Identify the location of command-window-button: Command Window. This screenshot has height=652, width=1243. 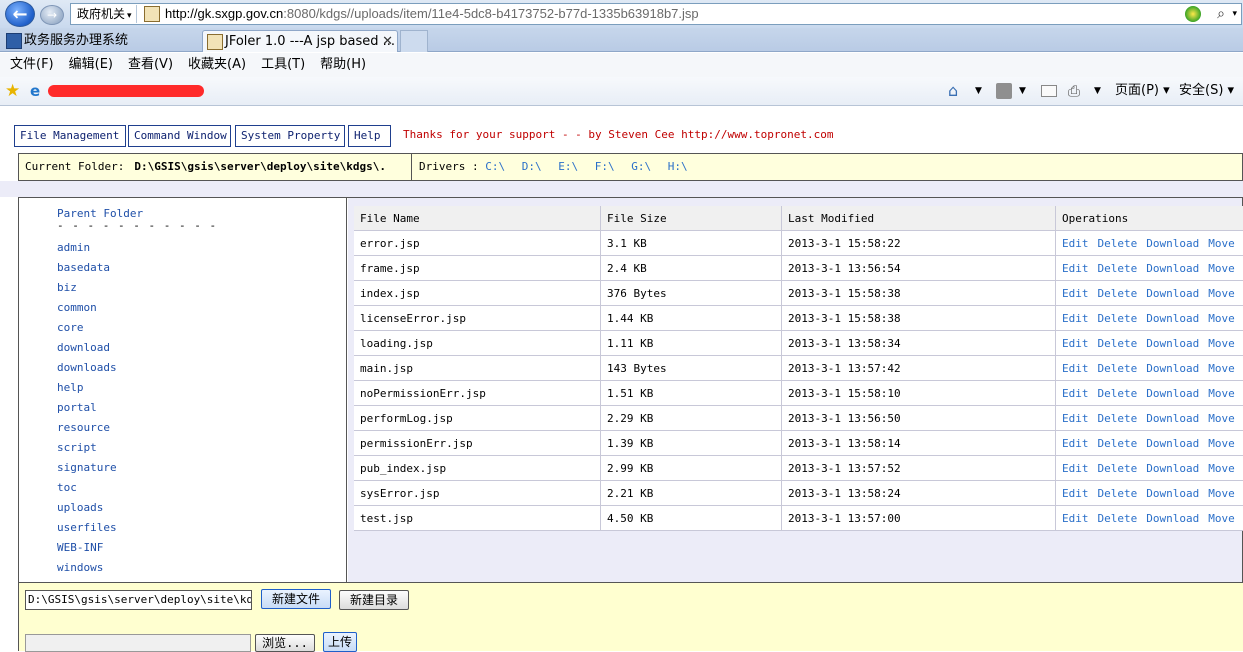
(179, 136).